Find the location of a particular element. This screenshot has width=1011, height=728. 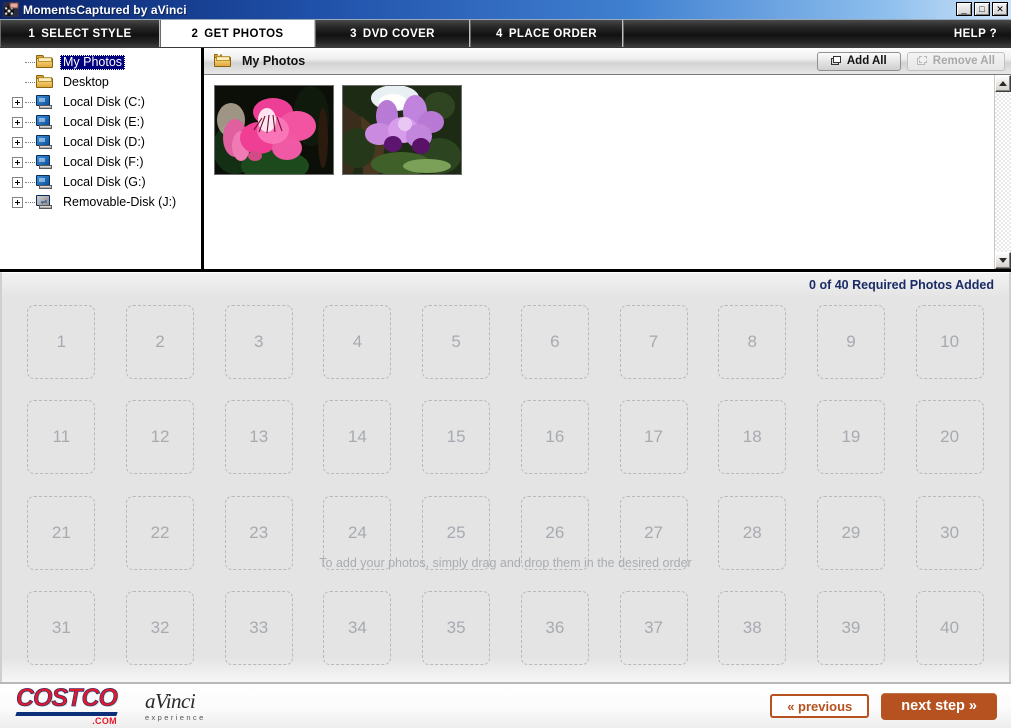

costco-swoosh is located at coordinates (66, 714).